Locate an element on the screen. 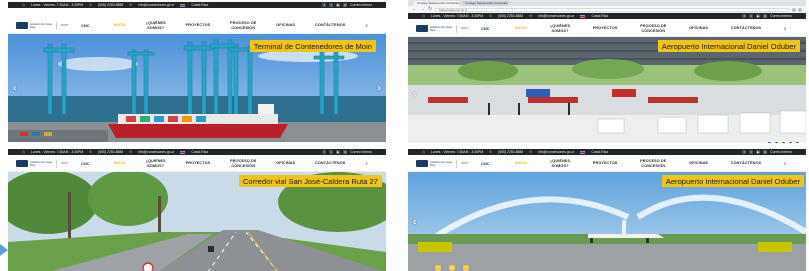  url-input: https://www.cnc.go.cr is located at coordinates (612, 9).